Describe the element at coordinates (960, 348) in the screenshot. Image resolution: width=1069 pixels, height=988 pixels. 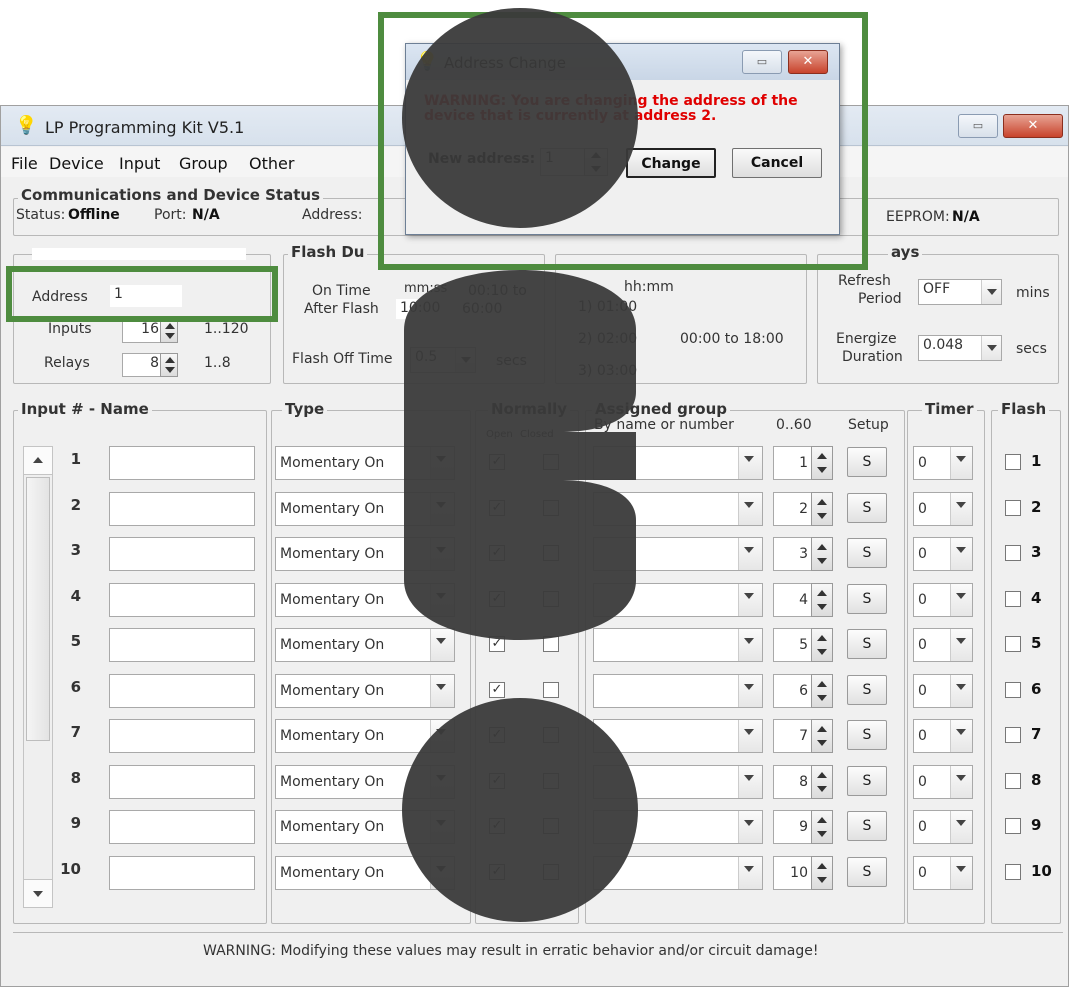
I see `energize-select: 0.048` at that location.